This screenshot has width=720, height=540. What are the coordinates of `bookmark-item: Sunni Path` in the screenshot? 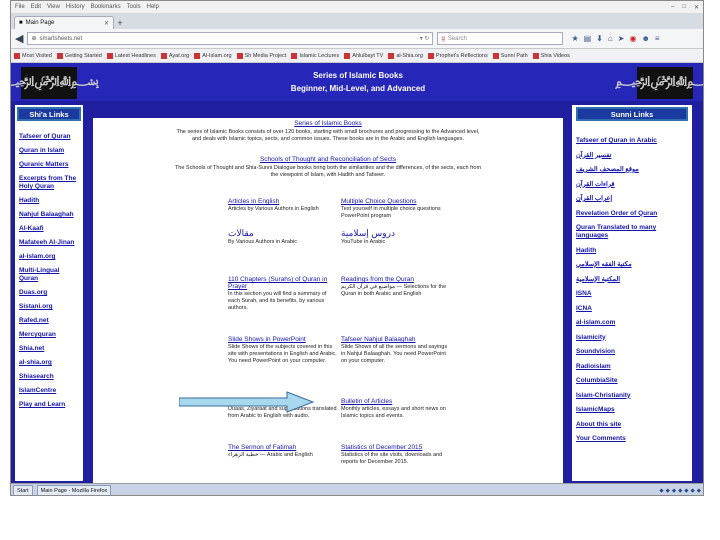 It's located at (510, 55).